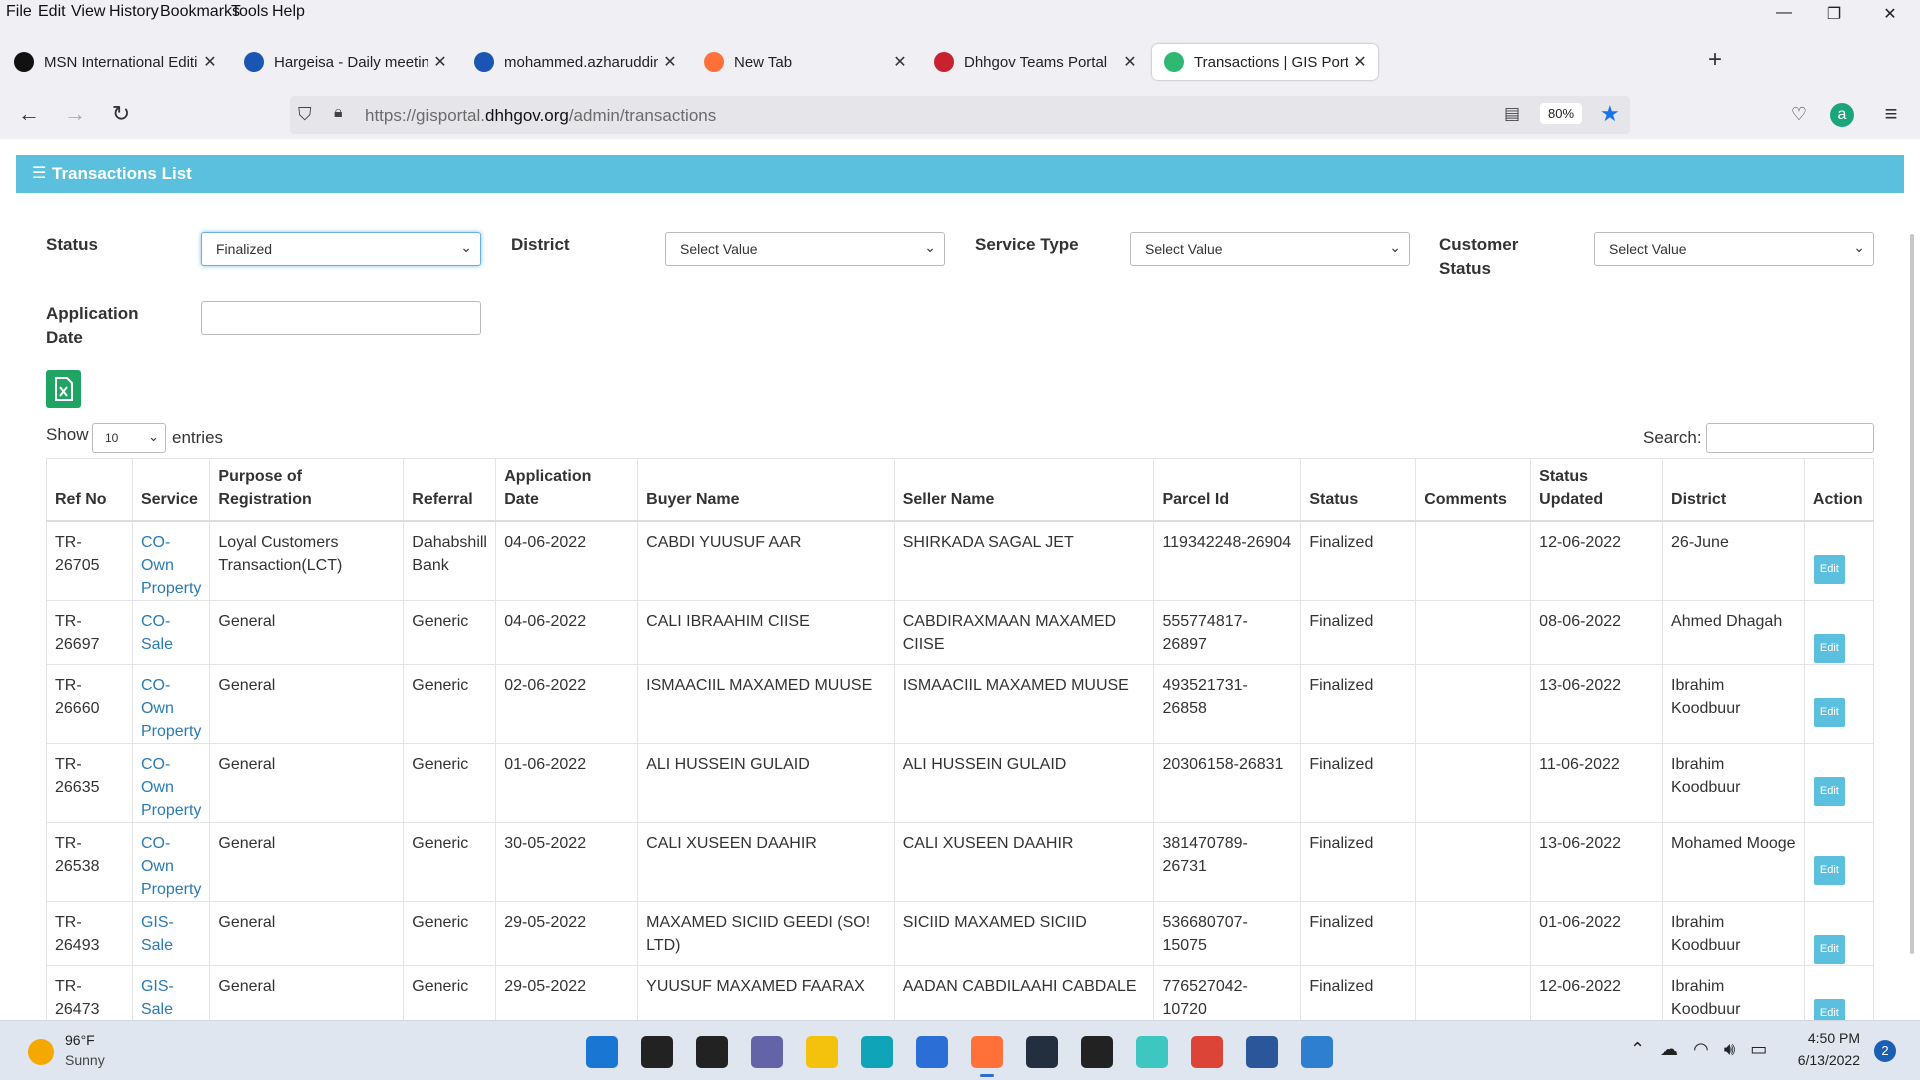 Image resolution: width=1920 pixels, height=1080 pixels. What do you see at coordinates (1733, 490) in the screenshot?
I see `column-header: District` at bounding box center [1733, 490].